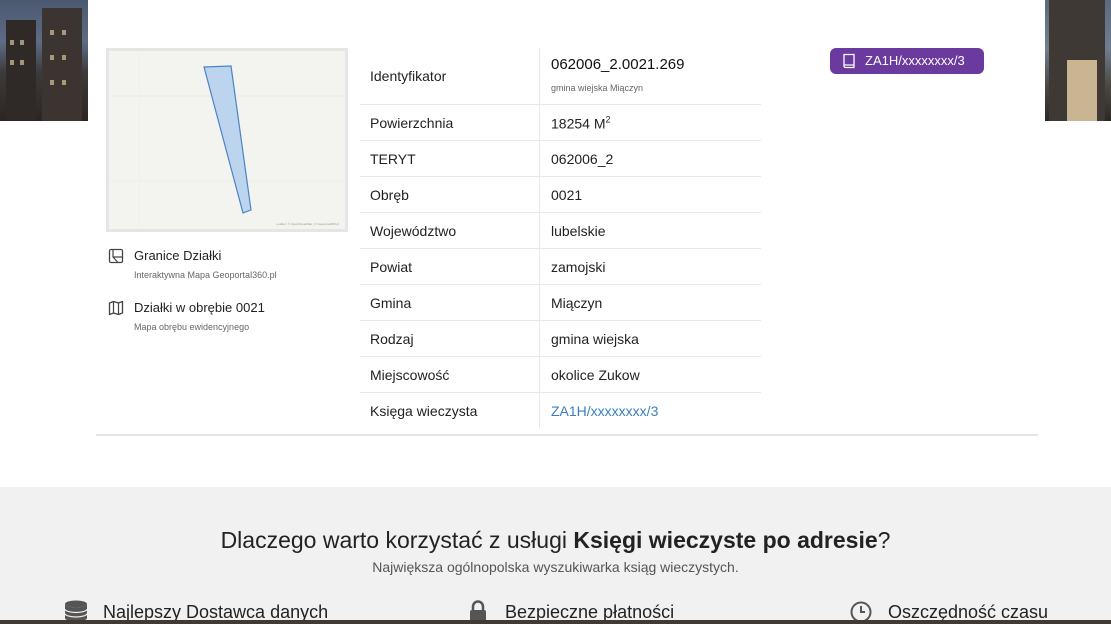 This screenshot has width=1111, height=624. I want to click on row-label: Miejscowość, so click(410, 374).